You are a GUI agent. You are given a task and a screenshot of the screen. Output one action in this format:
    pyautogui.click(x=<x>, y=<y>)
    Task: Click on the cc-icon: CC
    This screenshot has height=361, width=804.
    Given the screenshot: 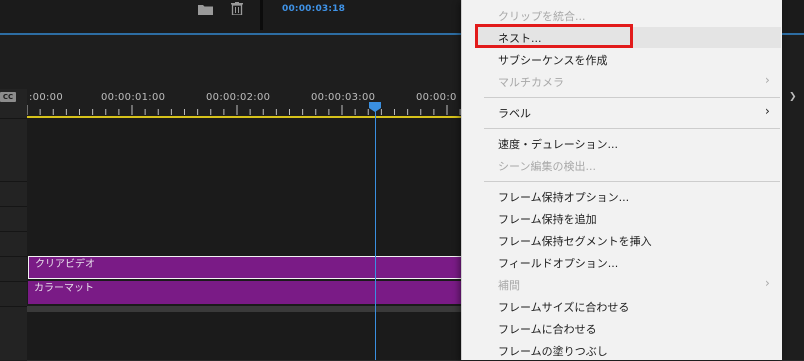 What is the action you would take?
    pyautogui.click(x=8, y=97)
    